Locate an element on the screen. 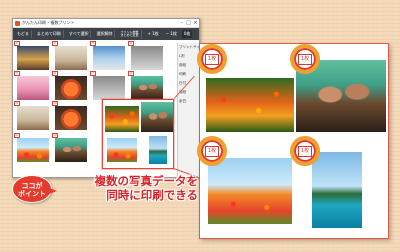  photo-cell: 12 is located at coordinates (70, 148).